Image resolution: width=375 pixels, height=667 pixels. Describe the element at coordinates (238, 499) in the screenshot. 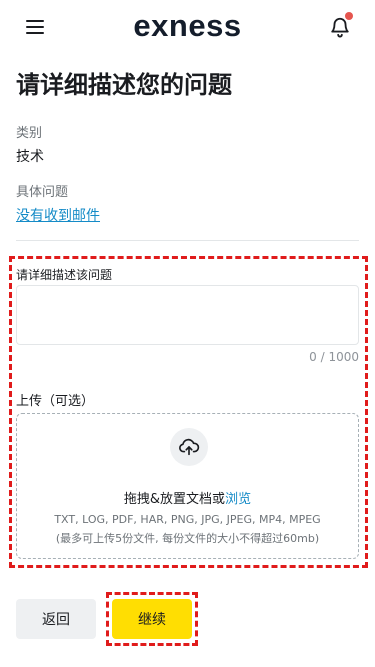

I see `browse-link: 浏览` at that location.